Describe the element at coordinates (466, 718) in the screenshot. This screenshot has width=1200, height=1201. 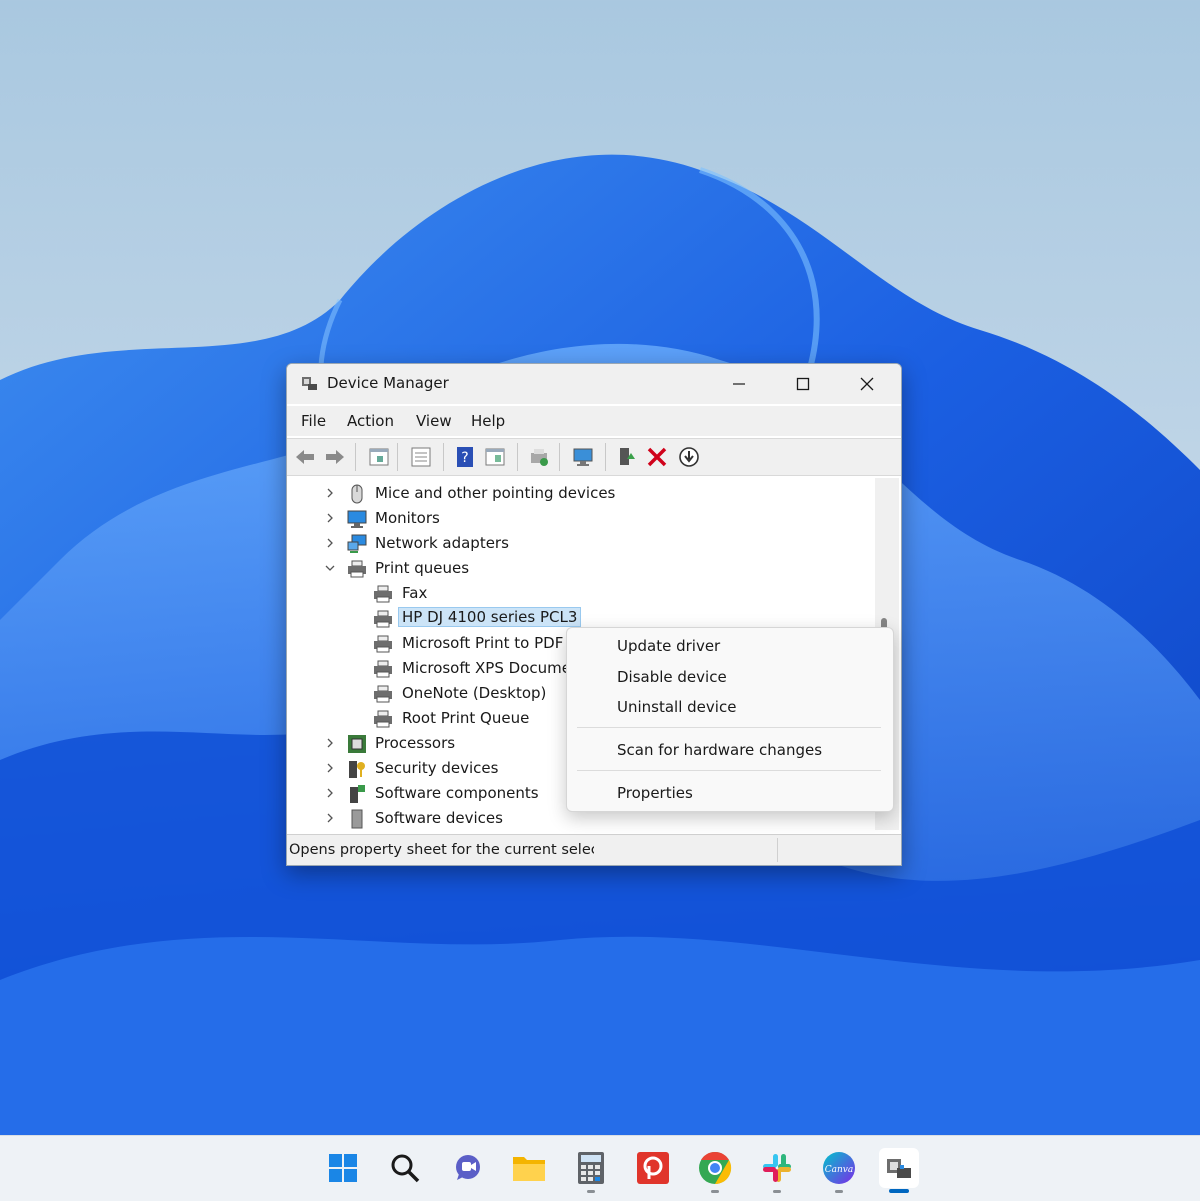
I see `tree-item-label: Root Print Queue` at that location.